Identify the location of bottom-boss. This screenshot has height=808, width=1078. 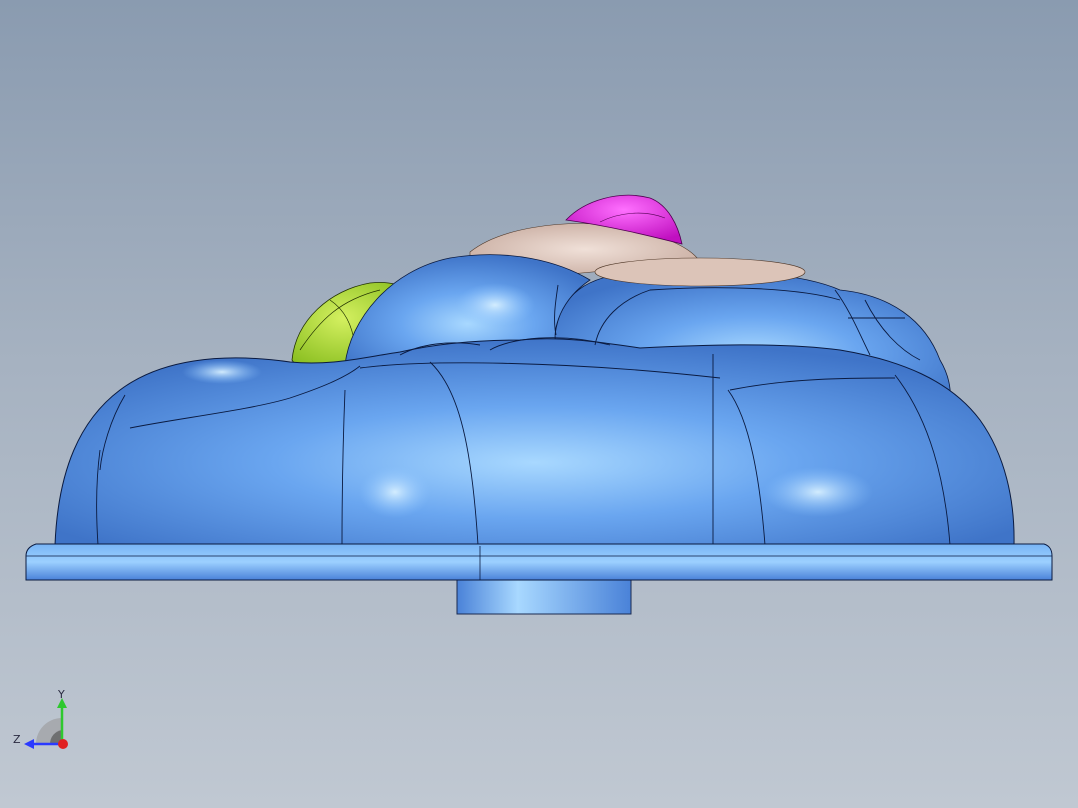
(544, 595).